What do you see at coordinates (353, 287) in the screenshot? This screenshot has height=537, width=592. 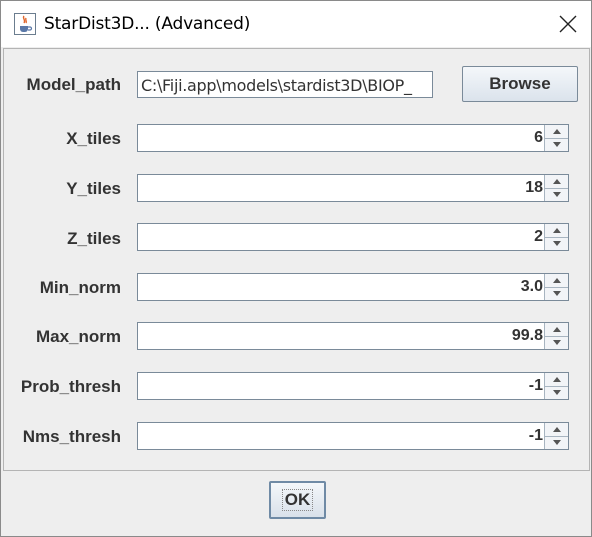 I see `min-norm-spinner: 3.0` at bounding box center [353, 287].